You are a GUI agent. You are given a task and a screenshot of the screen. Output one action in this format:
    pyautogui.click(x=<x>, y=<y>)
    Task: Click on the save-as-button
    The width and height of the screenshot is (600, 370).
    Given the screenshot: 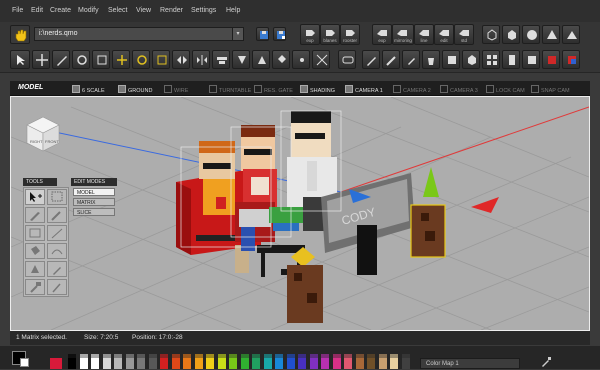 What is the action you would take?
    pyautogui.click(x=279, y=34)
    